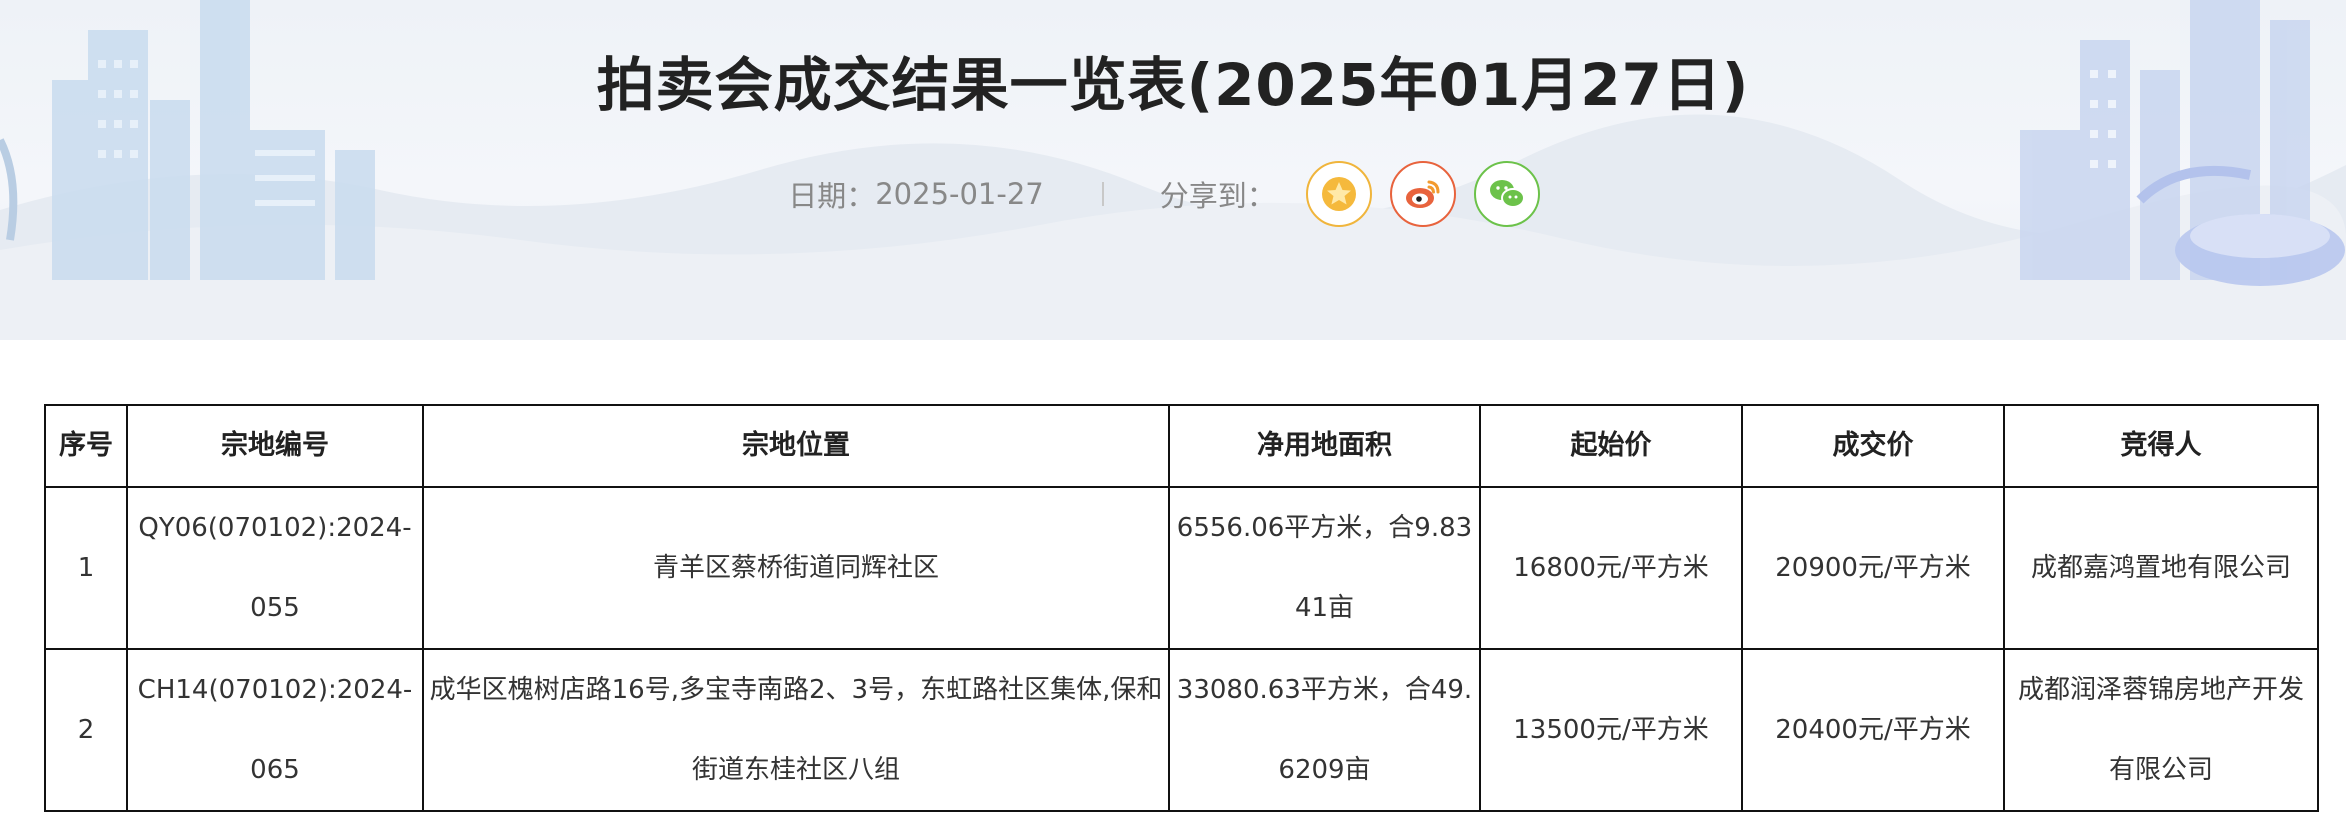 This screenshot has width=2346, height=826. Describe the element at coordinates (275, 730) in the screenshot. I see `cell-parcel-id: CH14(070102):2024-065` at that location.